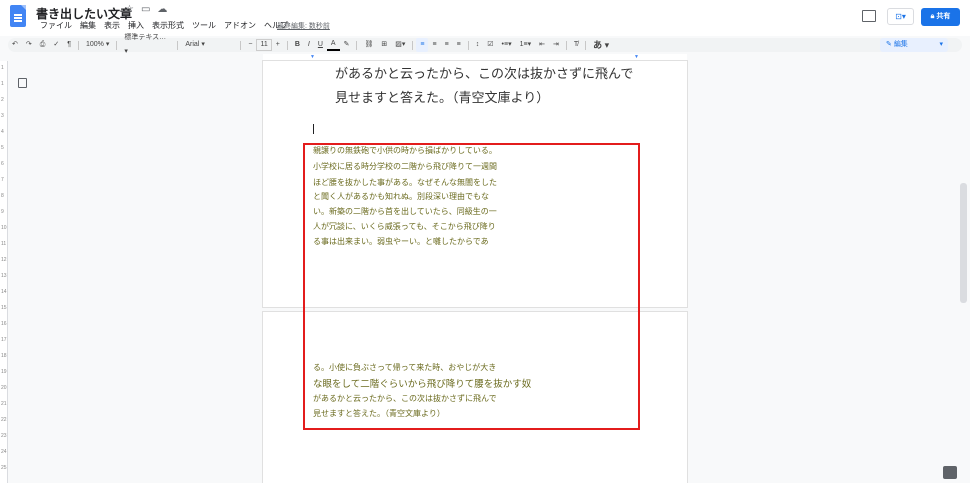  I want to click on menu-edit: 編集, so click(88, 26).